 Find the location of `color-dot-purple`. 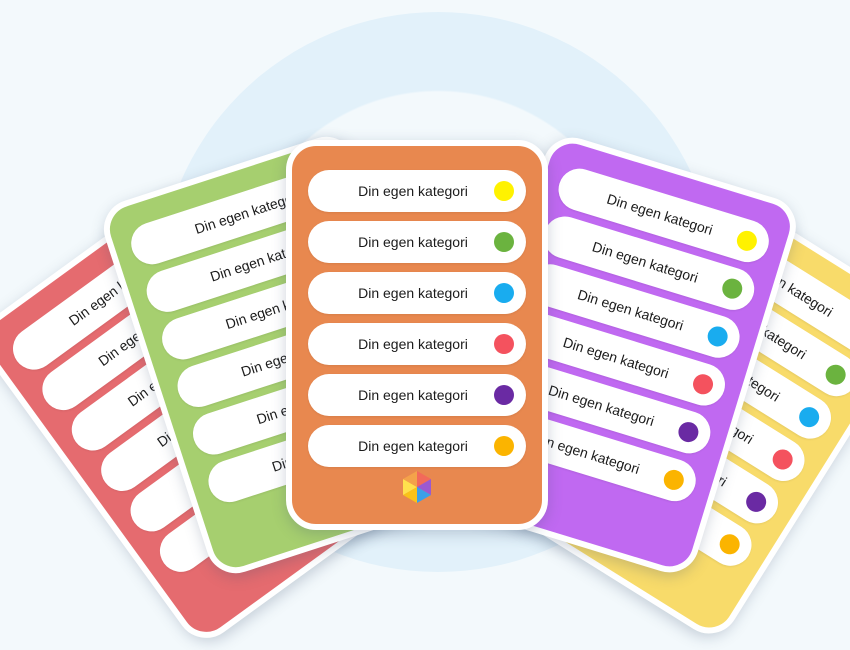

color-dot-purple is located at coordinates (504, 395).